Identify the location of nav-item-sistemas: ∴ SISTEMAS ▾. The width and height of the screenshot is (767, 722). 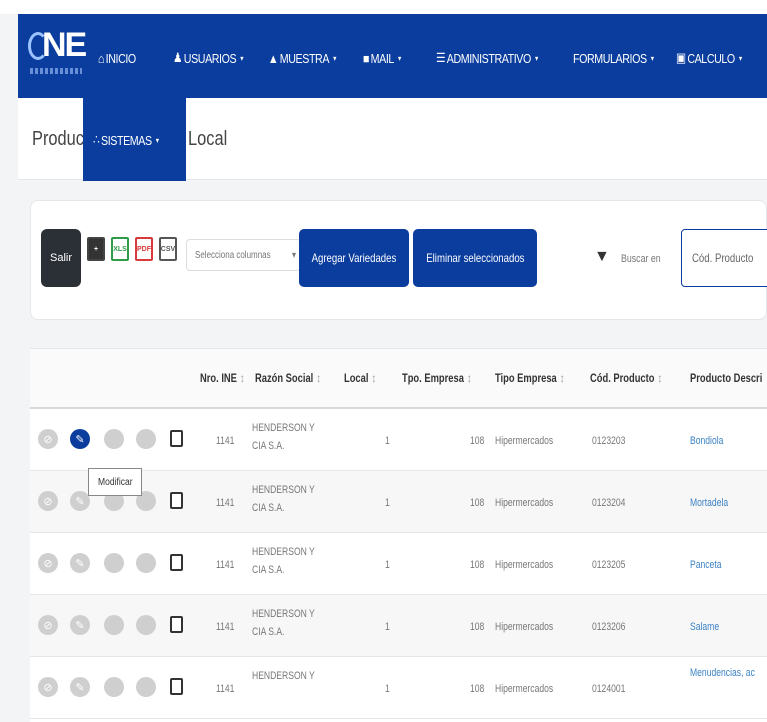
(126, 140).